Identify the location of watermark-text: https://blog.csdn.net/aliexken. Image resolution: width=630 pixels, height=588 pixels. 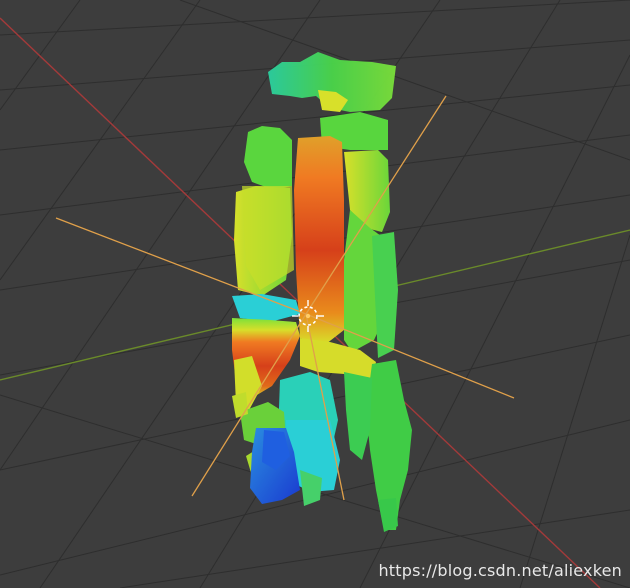
(500, 570).